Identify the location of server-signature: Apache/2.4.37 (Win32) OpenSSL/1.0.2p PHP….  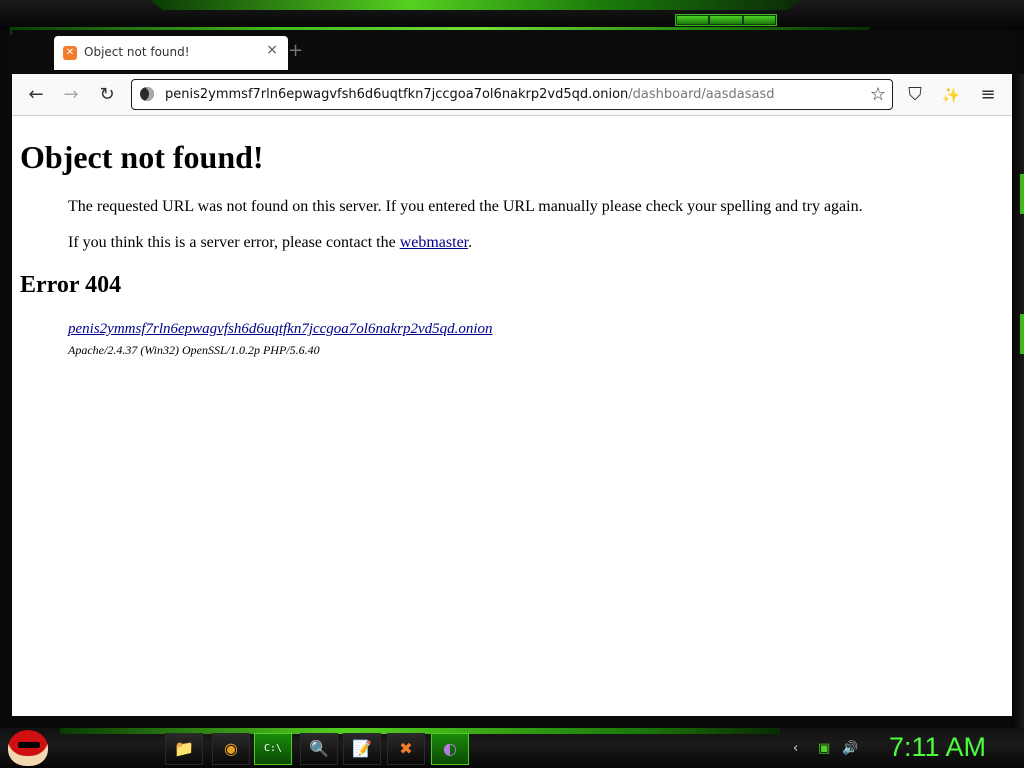
(194, 350).